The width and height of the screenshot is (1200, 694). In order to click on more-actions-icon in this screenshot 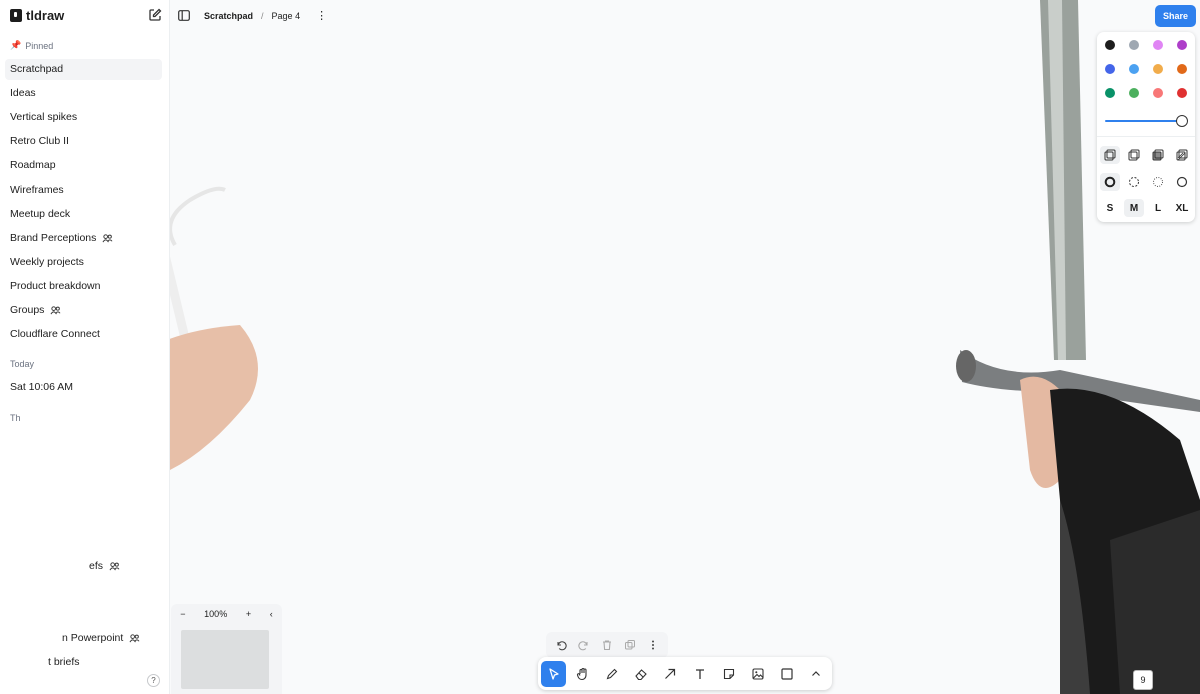, I will do `click(653, 645)`.